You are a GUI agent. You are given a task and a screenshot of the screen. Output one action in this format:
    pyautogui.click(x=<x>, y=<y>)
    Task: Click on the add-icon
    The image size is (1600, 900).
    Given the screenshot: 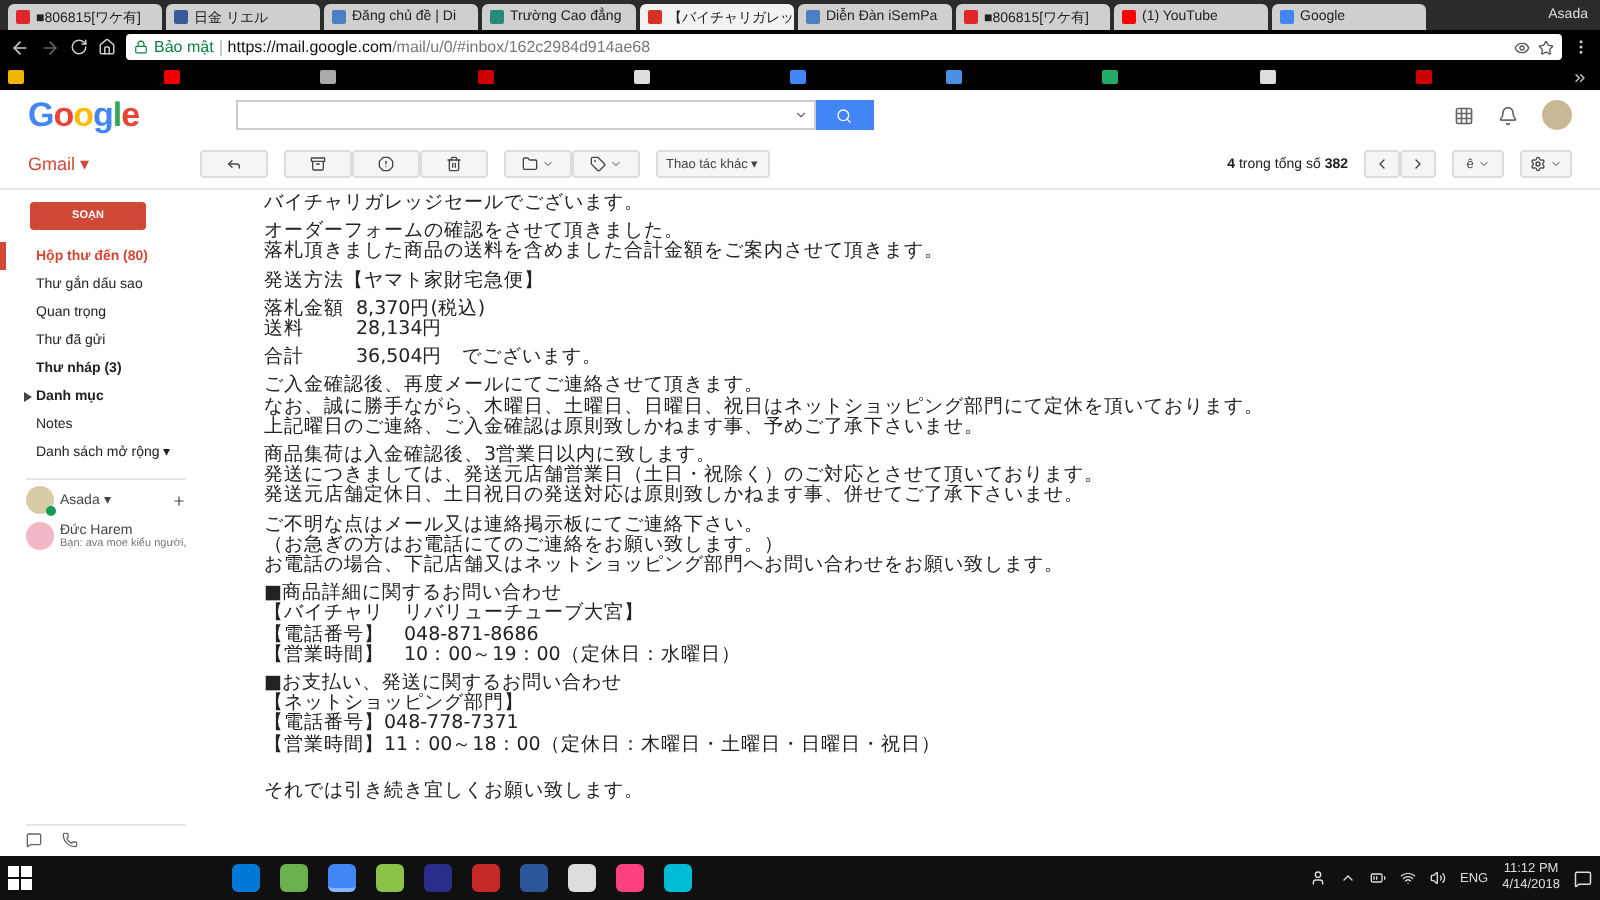 What is the action you would take?
    pyautogui.click(x=179, y=500)
    